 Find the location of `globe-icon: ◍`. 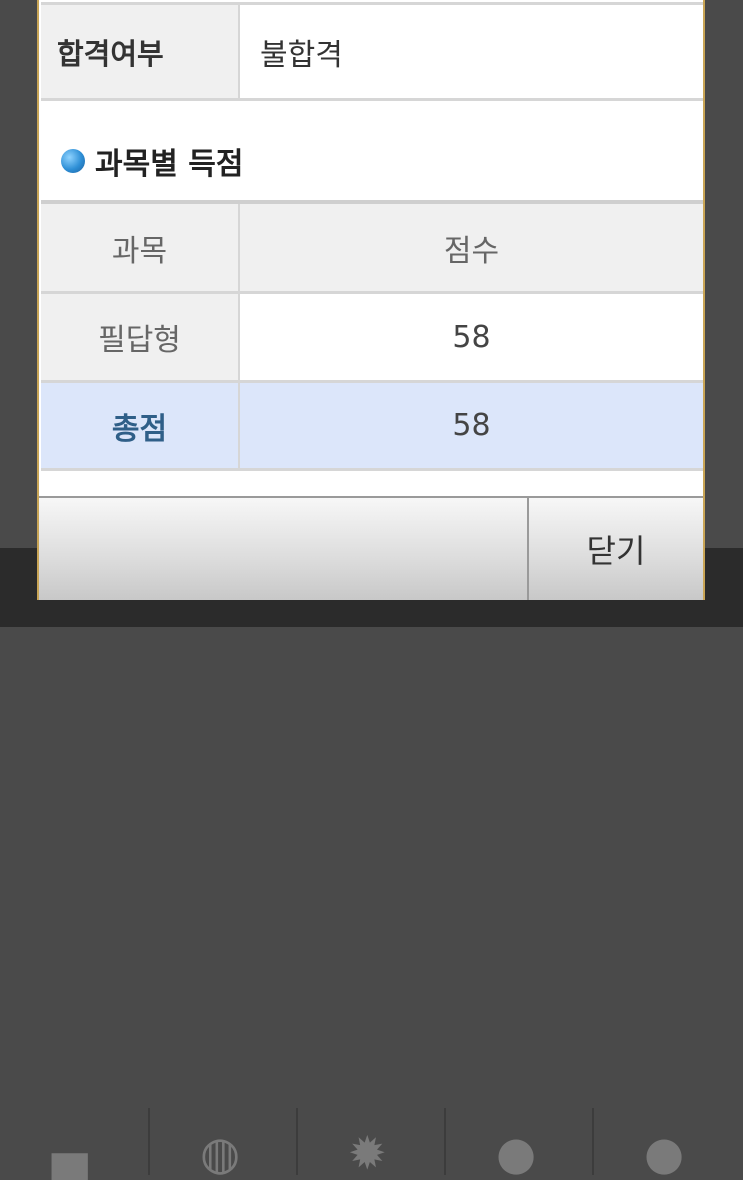

globe-icon: ◍ is located at coordinates (220, 1153).